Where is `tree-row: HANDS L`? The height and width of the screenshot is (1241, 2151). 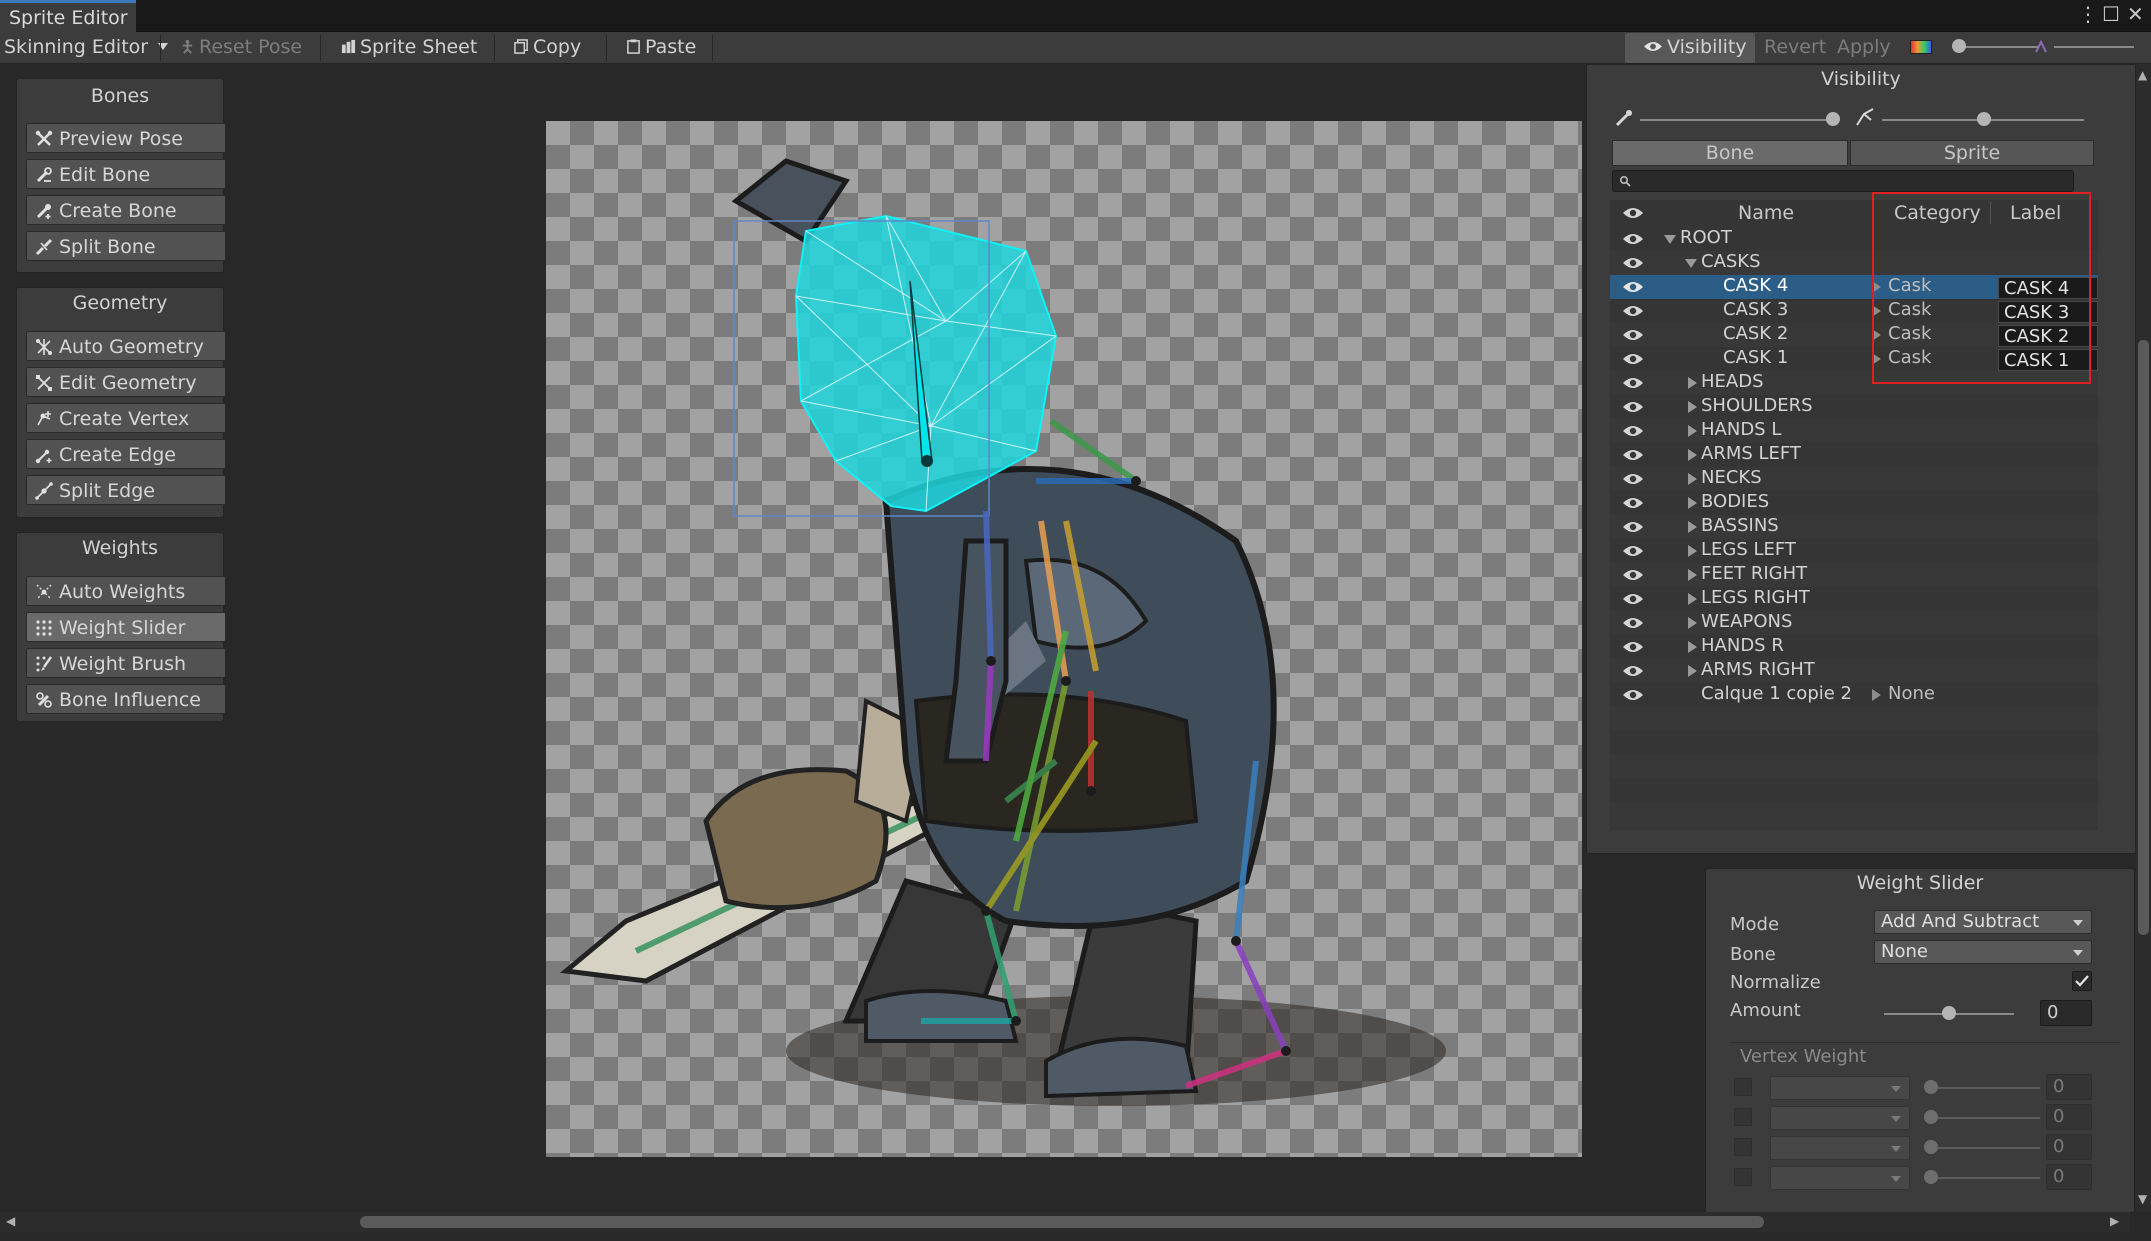 tree-row: HANDS L is located at coordinates (1854, 431).